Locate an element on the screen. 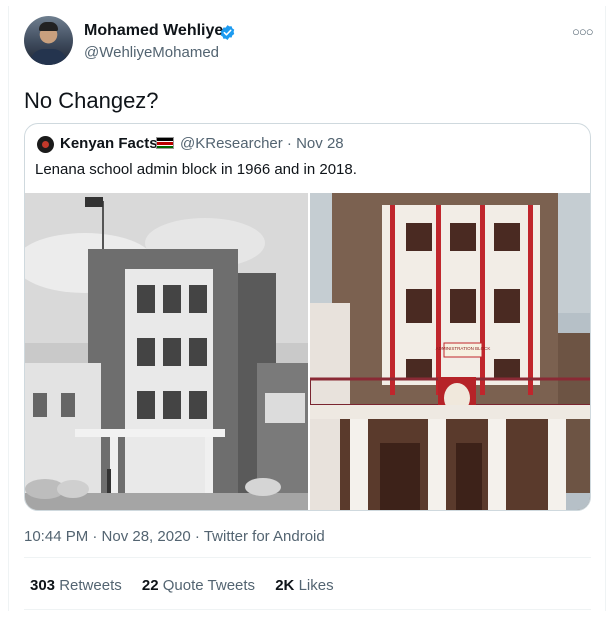  author-name: Mohamed Wehliye is located at coordinates (153, 31).